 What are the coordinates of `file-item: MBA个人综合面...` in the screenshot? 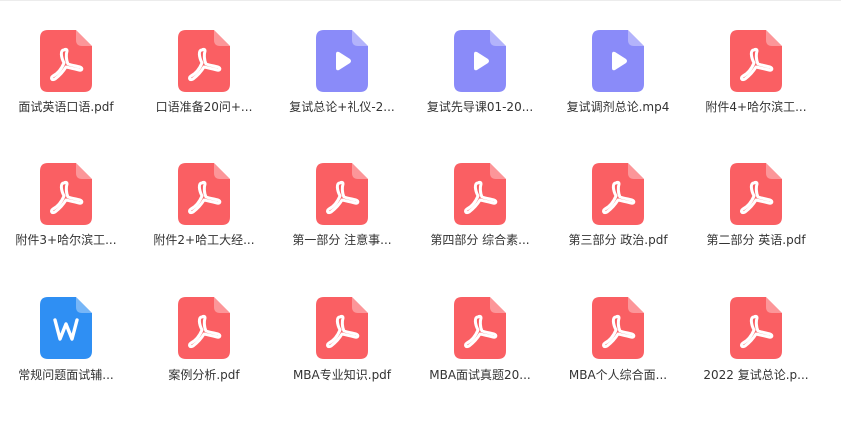 It's located at (618, 350).